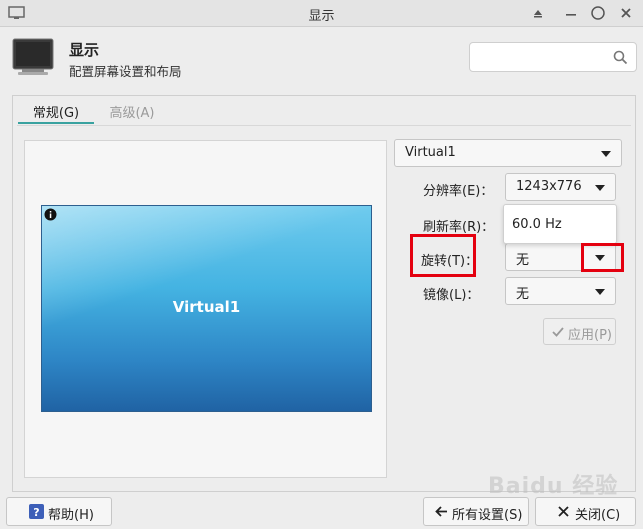  Describe the element at coordinates (558, 332) in the screenshot. I see `checkmark-icon` at that location.